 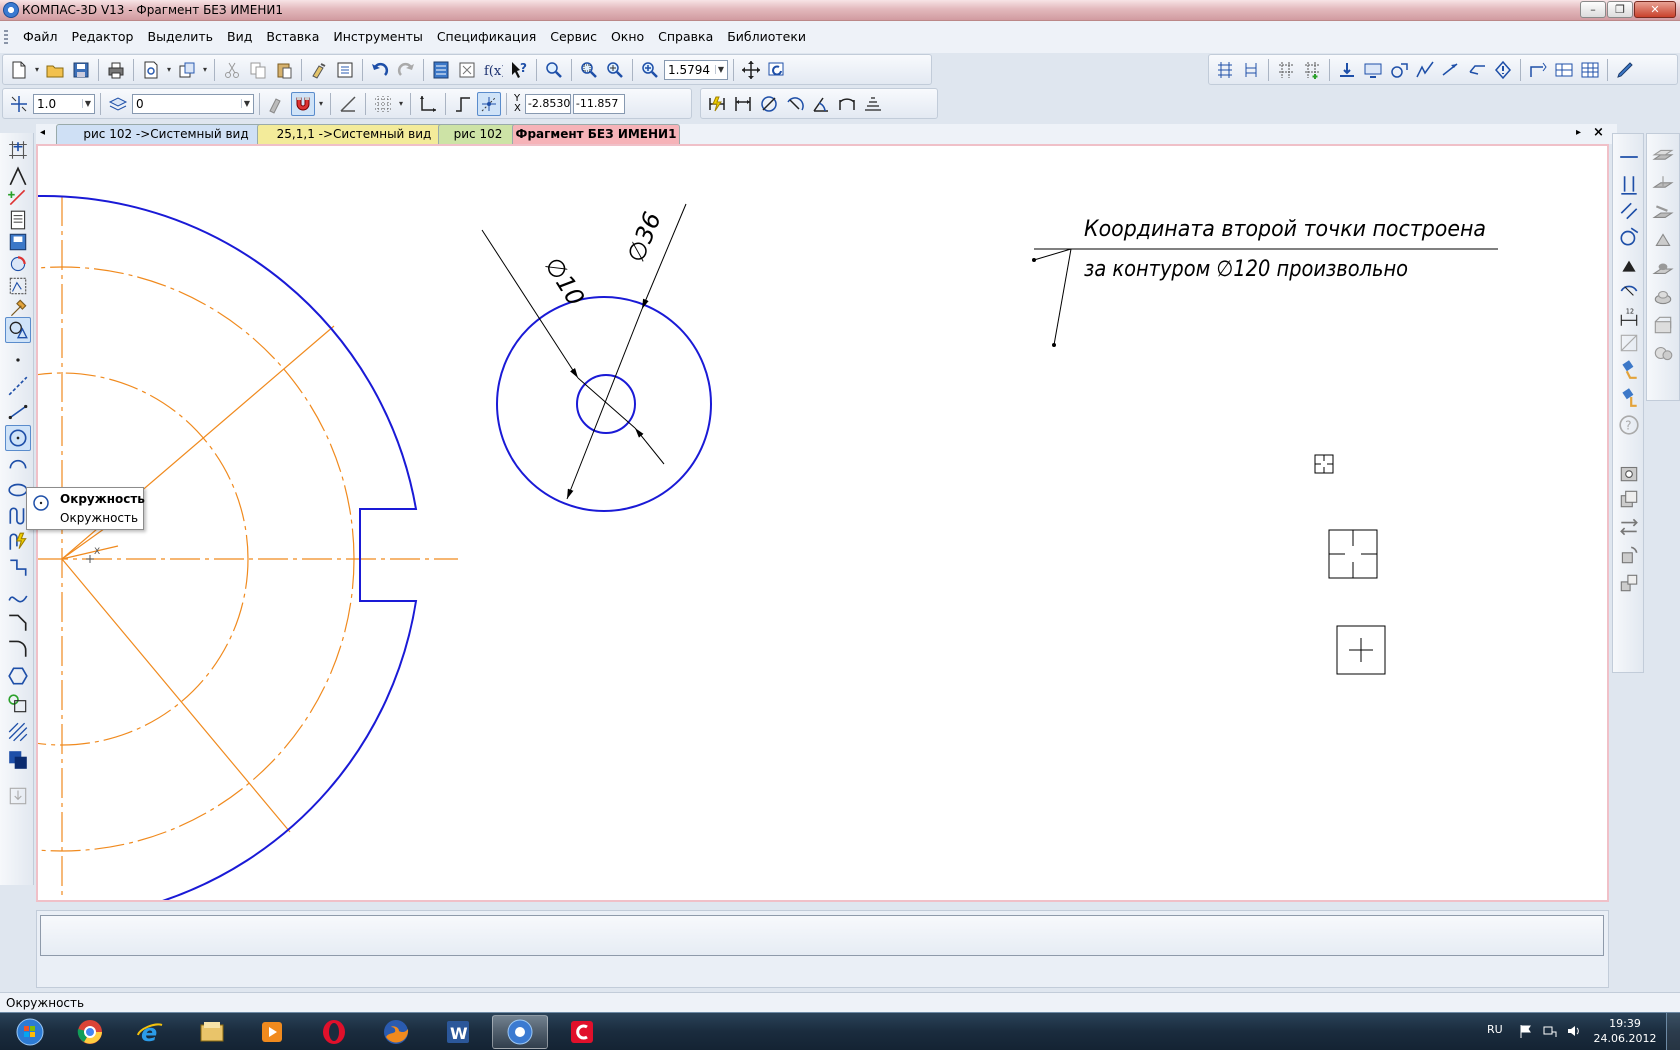 I want to click on refresh-view-icon, so click(x=777, y=70).